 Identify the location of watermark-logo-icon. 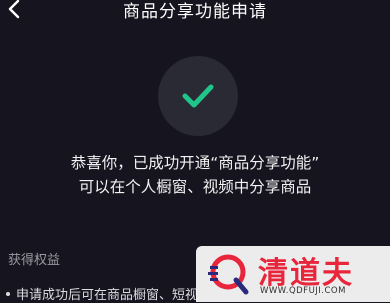
(228, 274).